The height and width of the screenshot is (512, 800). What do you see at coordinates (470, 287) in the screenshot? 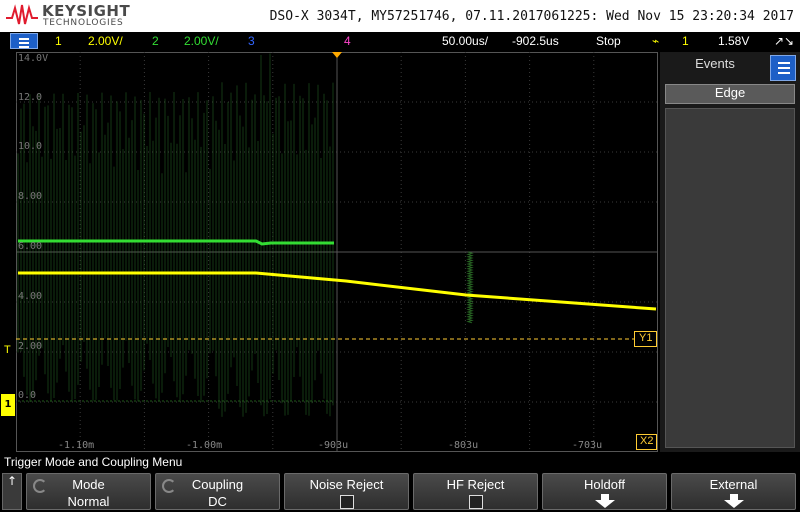
I see `ch2-transient-trace` at bounding box center [470, 287].